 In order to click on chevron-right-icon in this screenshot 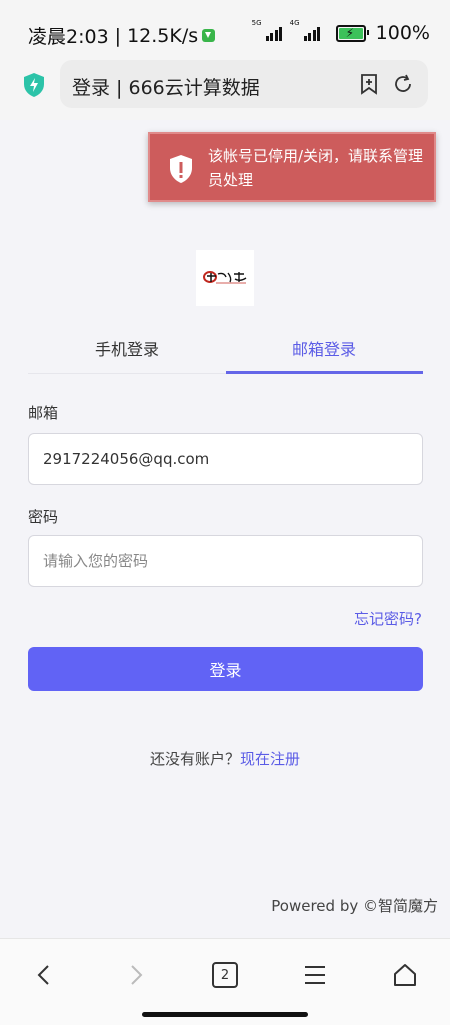, I will do `click(137, 975)`.